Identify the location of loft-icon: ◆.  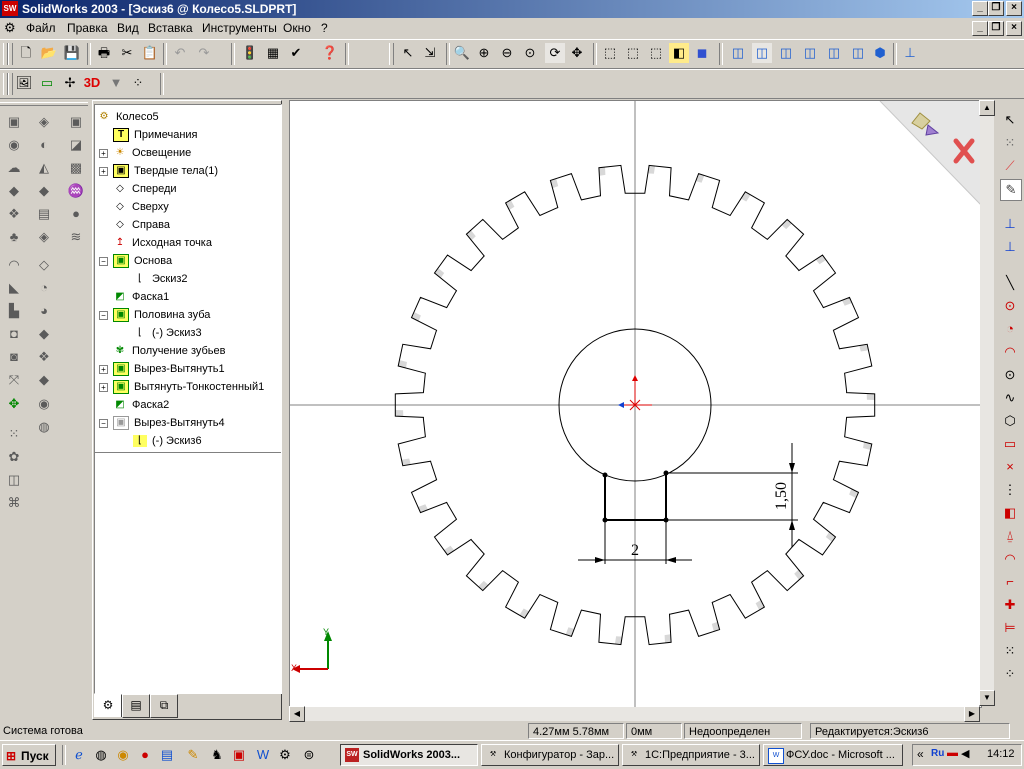
(14, 191).